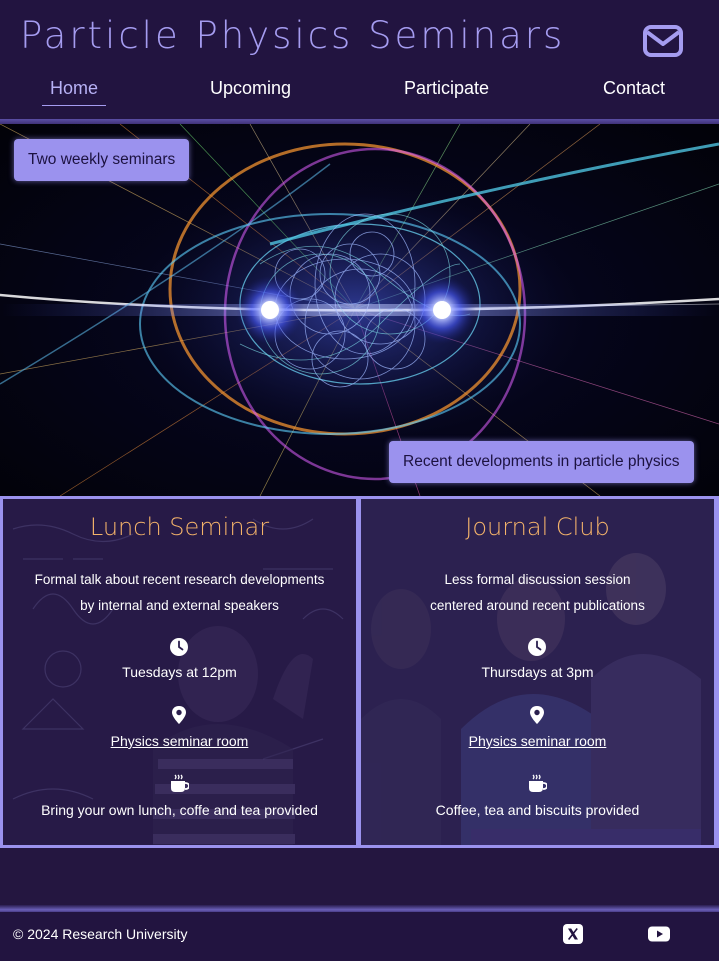  What do you see at coordinates (102, 160) in the screenshot?
I see `hero-tag-weekly: Two weekly seminars` at bounding box center [102, 160].